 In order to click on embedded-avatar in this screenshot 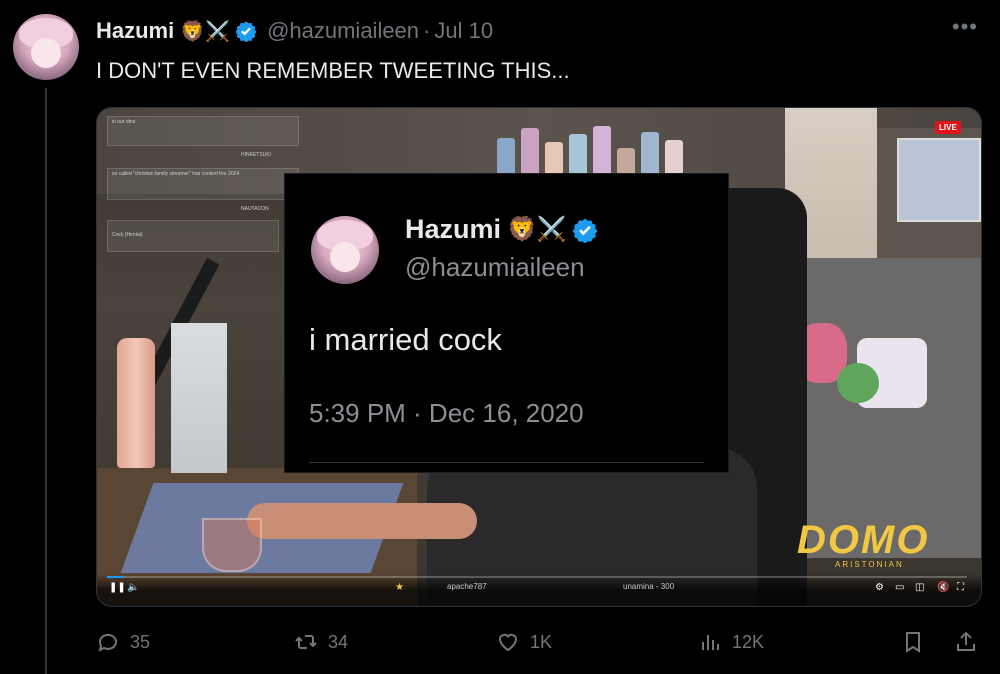, I will do `click(345, 250)`.